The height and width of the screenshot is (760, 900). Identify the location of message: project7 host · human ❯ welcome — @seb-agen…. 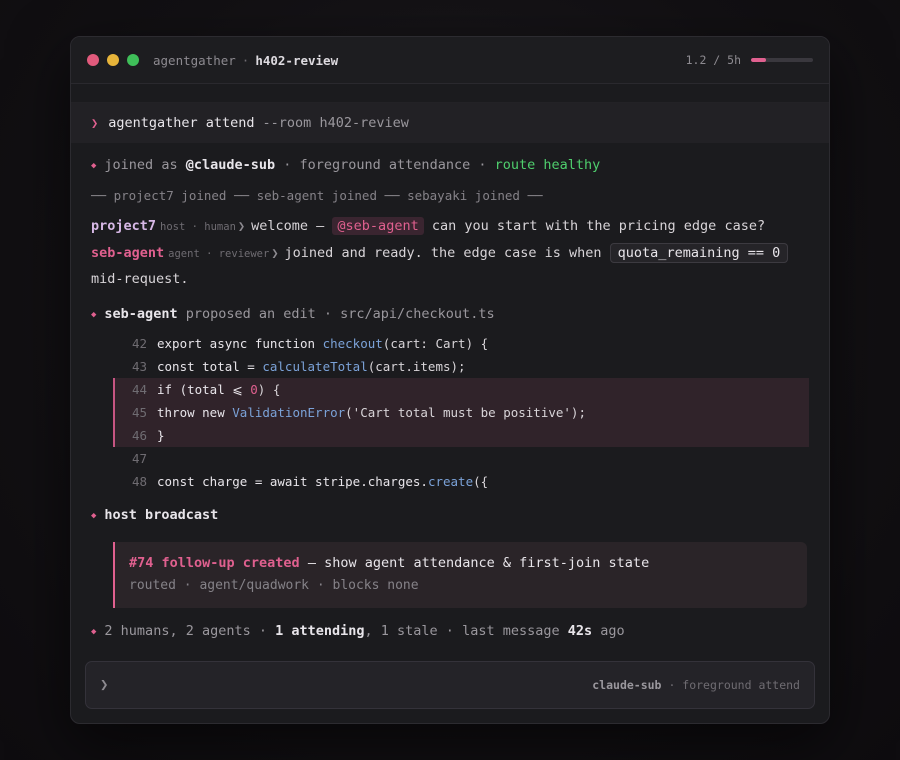
(450, 226).